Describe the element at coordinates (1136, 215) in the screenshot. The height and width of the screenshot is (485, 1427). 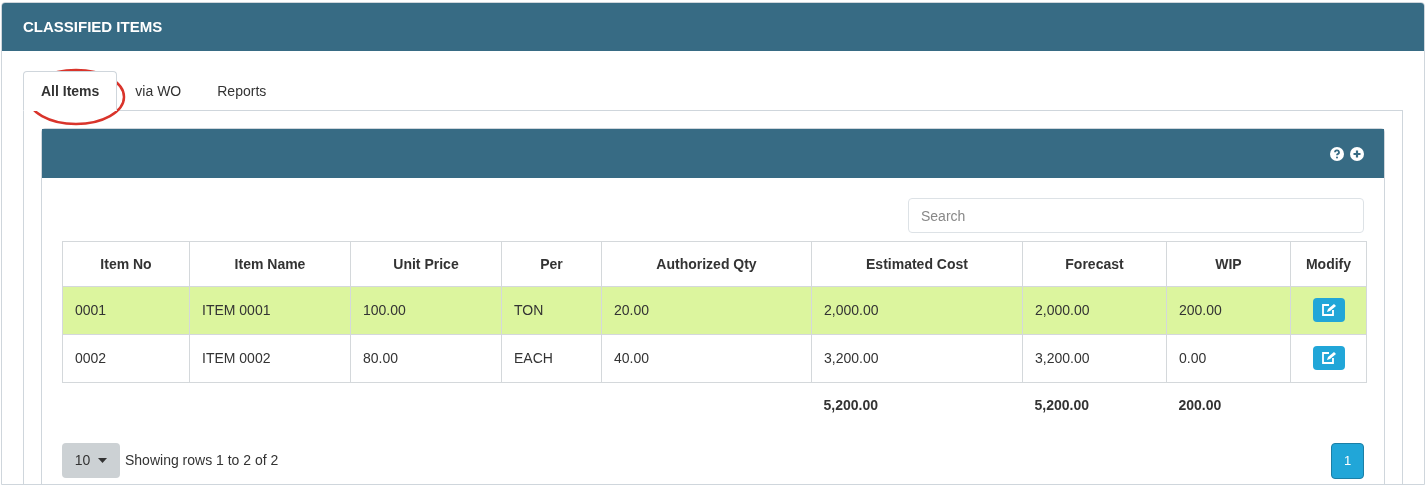
I see `search-field: Search` at that location.